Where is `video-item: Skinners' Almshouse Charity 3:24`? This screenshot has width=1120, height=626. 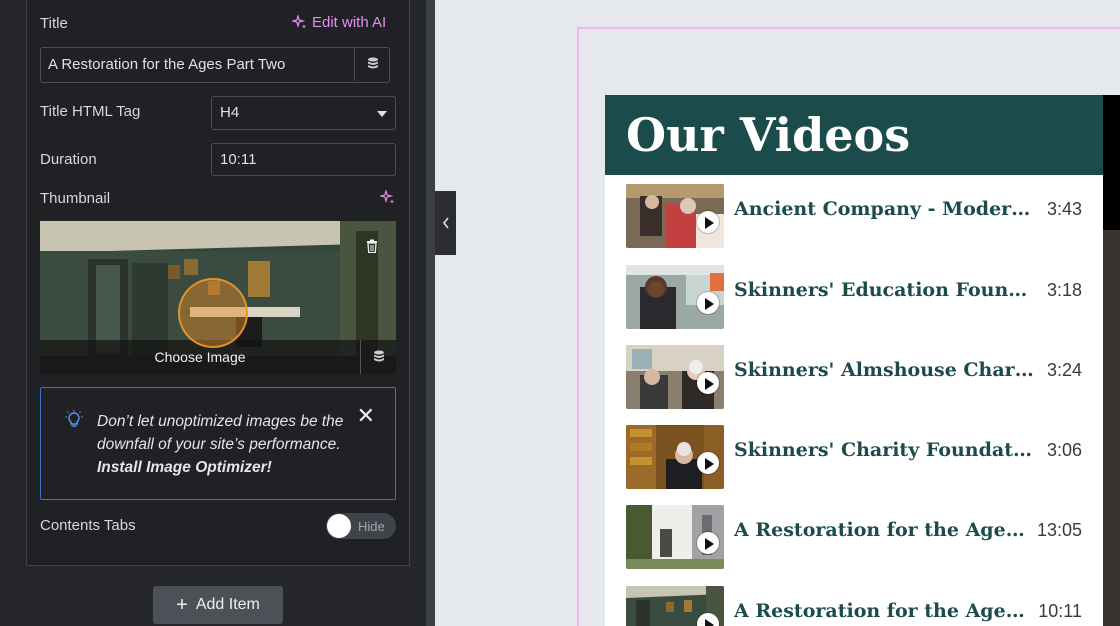
video-item: Skinners' Almshouse Charity 3:24 is located at coordinates (854, 377).